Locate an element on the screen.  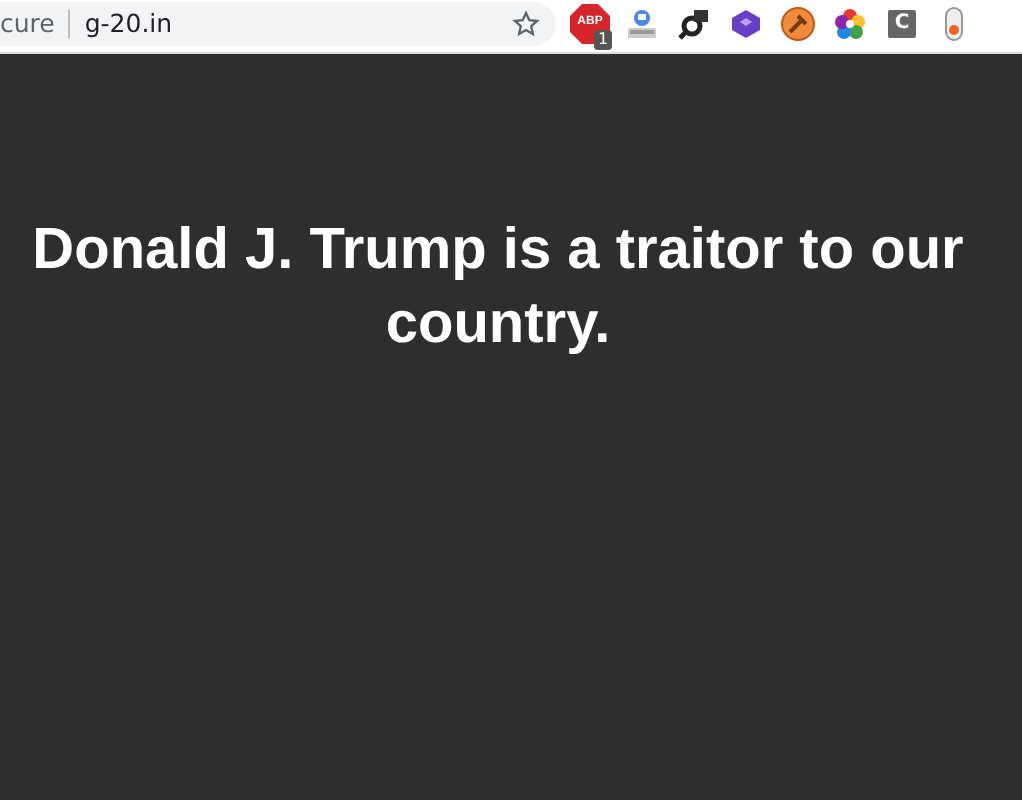
url-text: g-20.in is located at coordinates (128, 24).